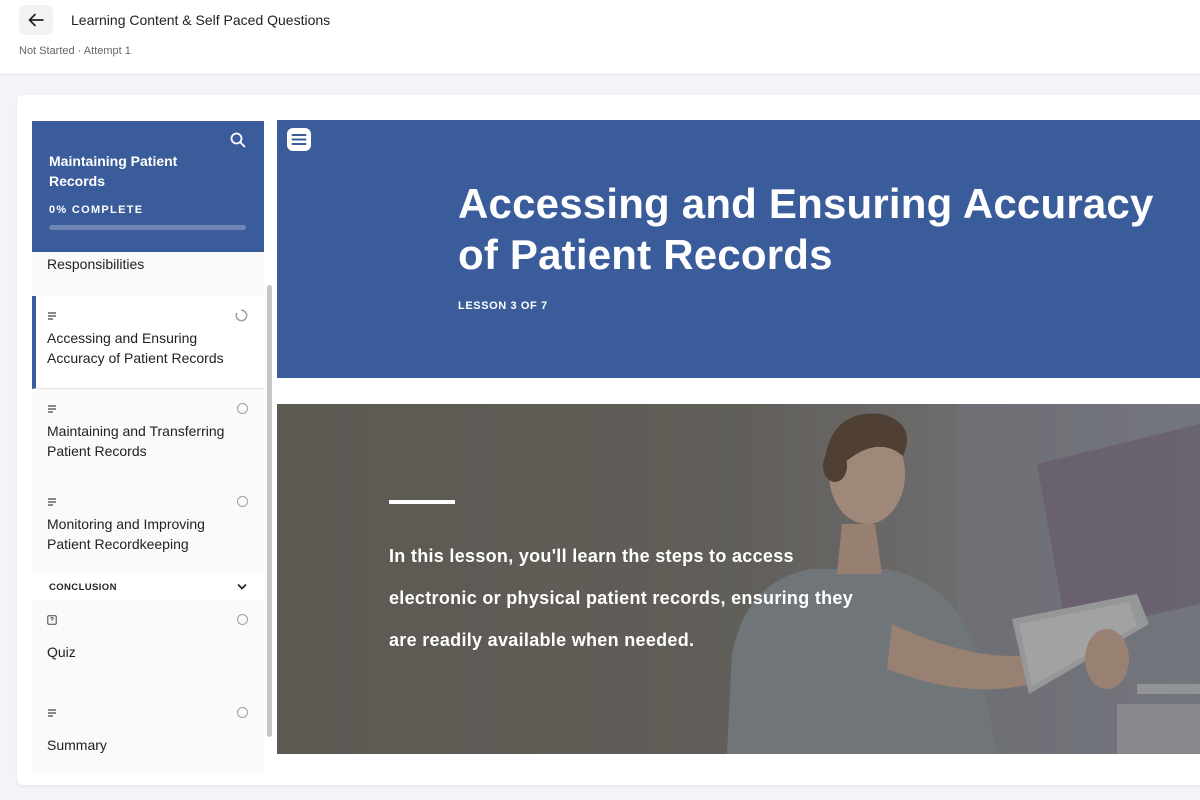 Image resolution: width=1200 pixels, height=800 pixels. I want to click on sidebar-header: Maintaining Patient Records 0% COMPLETE, so click(148, 186).